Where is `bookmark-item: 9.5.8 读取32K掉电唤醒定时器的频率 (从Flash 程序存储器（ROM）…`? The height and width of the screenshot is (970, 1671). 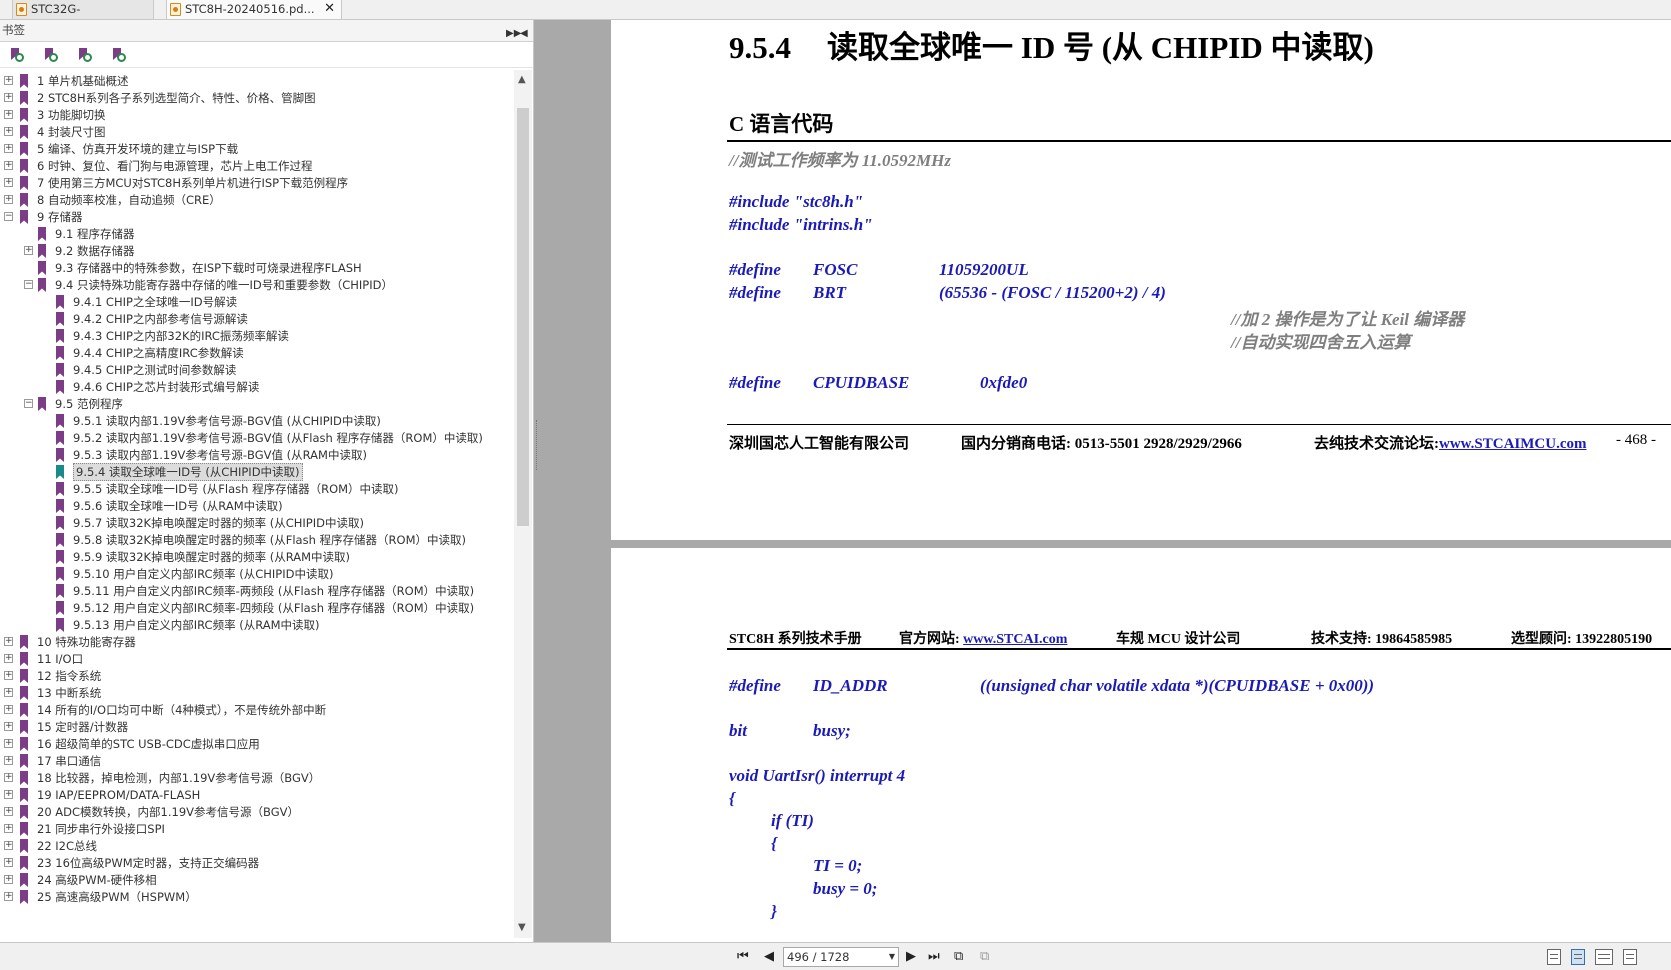
bookmark-item: 9.5.8 读取32K掉电唤醒定时器的频率 (从Flash 程序存储器（ROM）… is located at coordinates (257, 540).